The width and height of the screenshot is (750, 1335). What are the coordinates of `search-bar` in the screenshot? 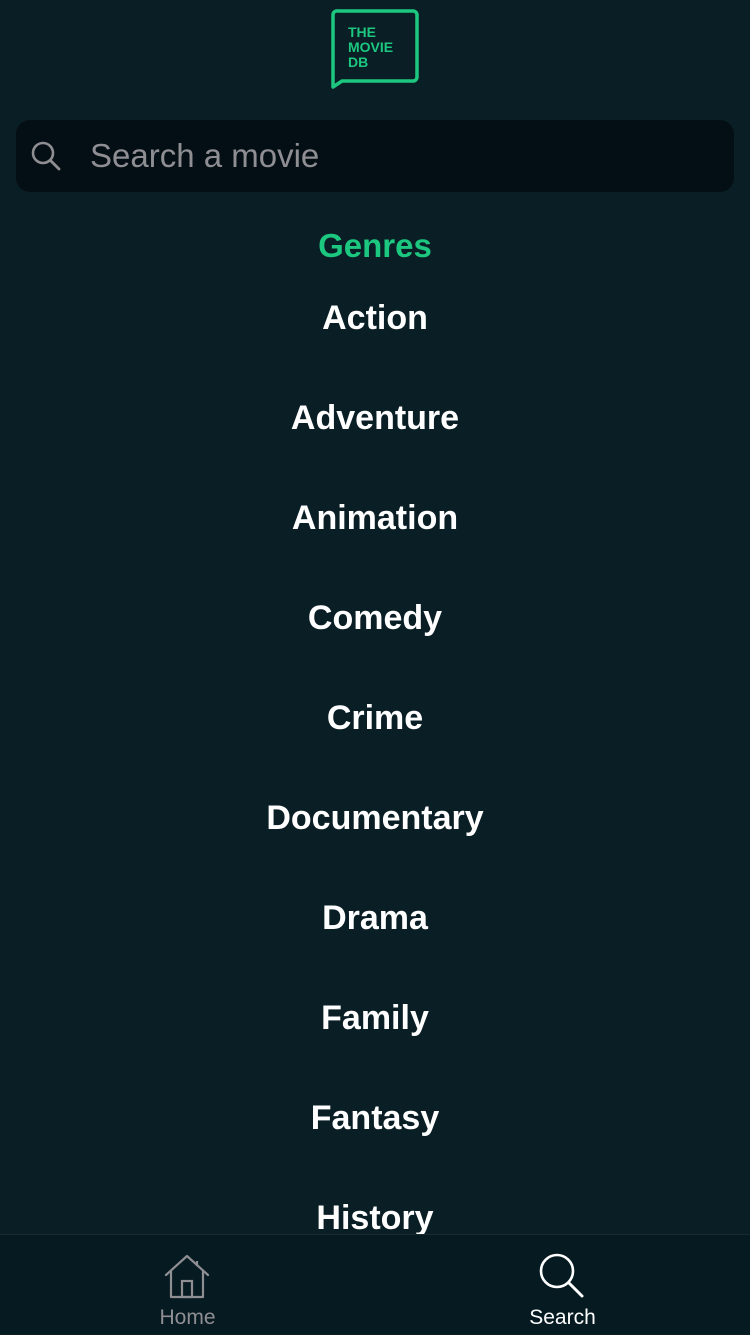 It's located at (375, 156).